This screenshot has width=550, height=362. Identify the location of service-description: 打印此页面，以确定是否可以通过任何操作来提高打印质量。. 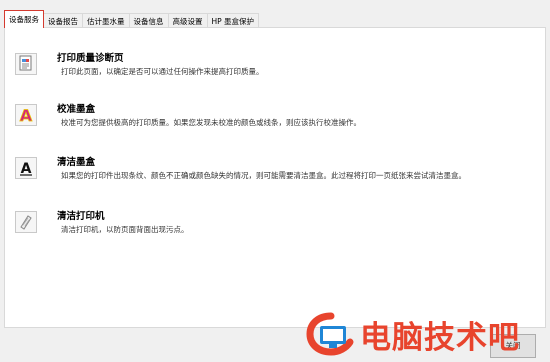
(162, 71).